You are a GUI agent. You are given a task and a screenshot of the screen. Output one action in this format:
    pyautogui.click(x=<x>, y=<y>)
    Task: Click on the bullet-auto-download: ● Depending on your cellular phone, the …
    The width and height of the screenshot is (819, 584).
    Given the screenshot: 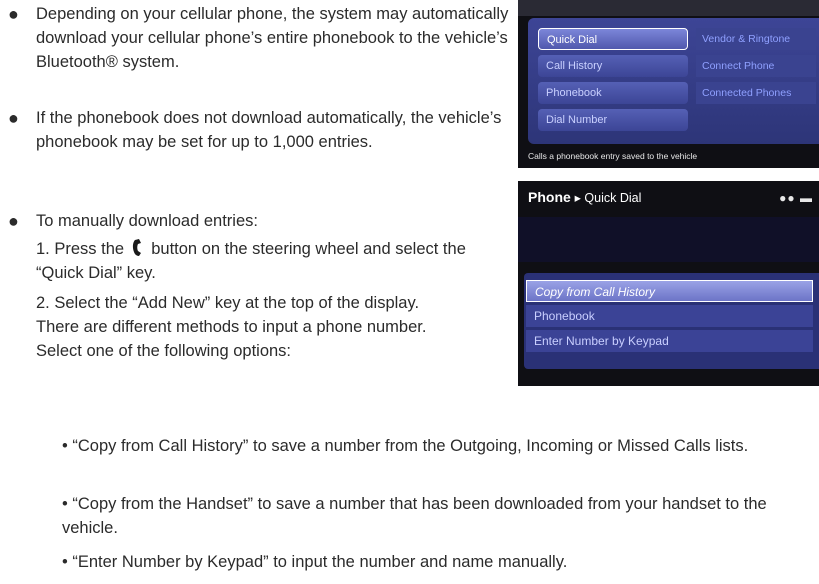 What is the action you would take?
    pyautogui.click(x=258, y=37)
    